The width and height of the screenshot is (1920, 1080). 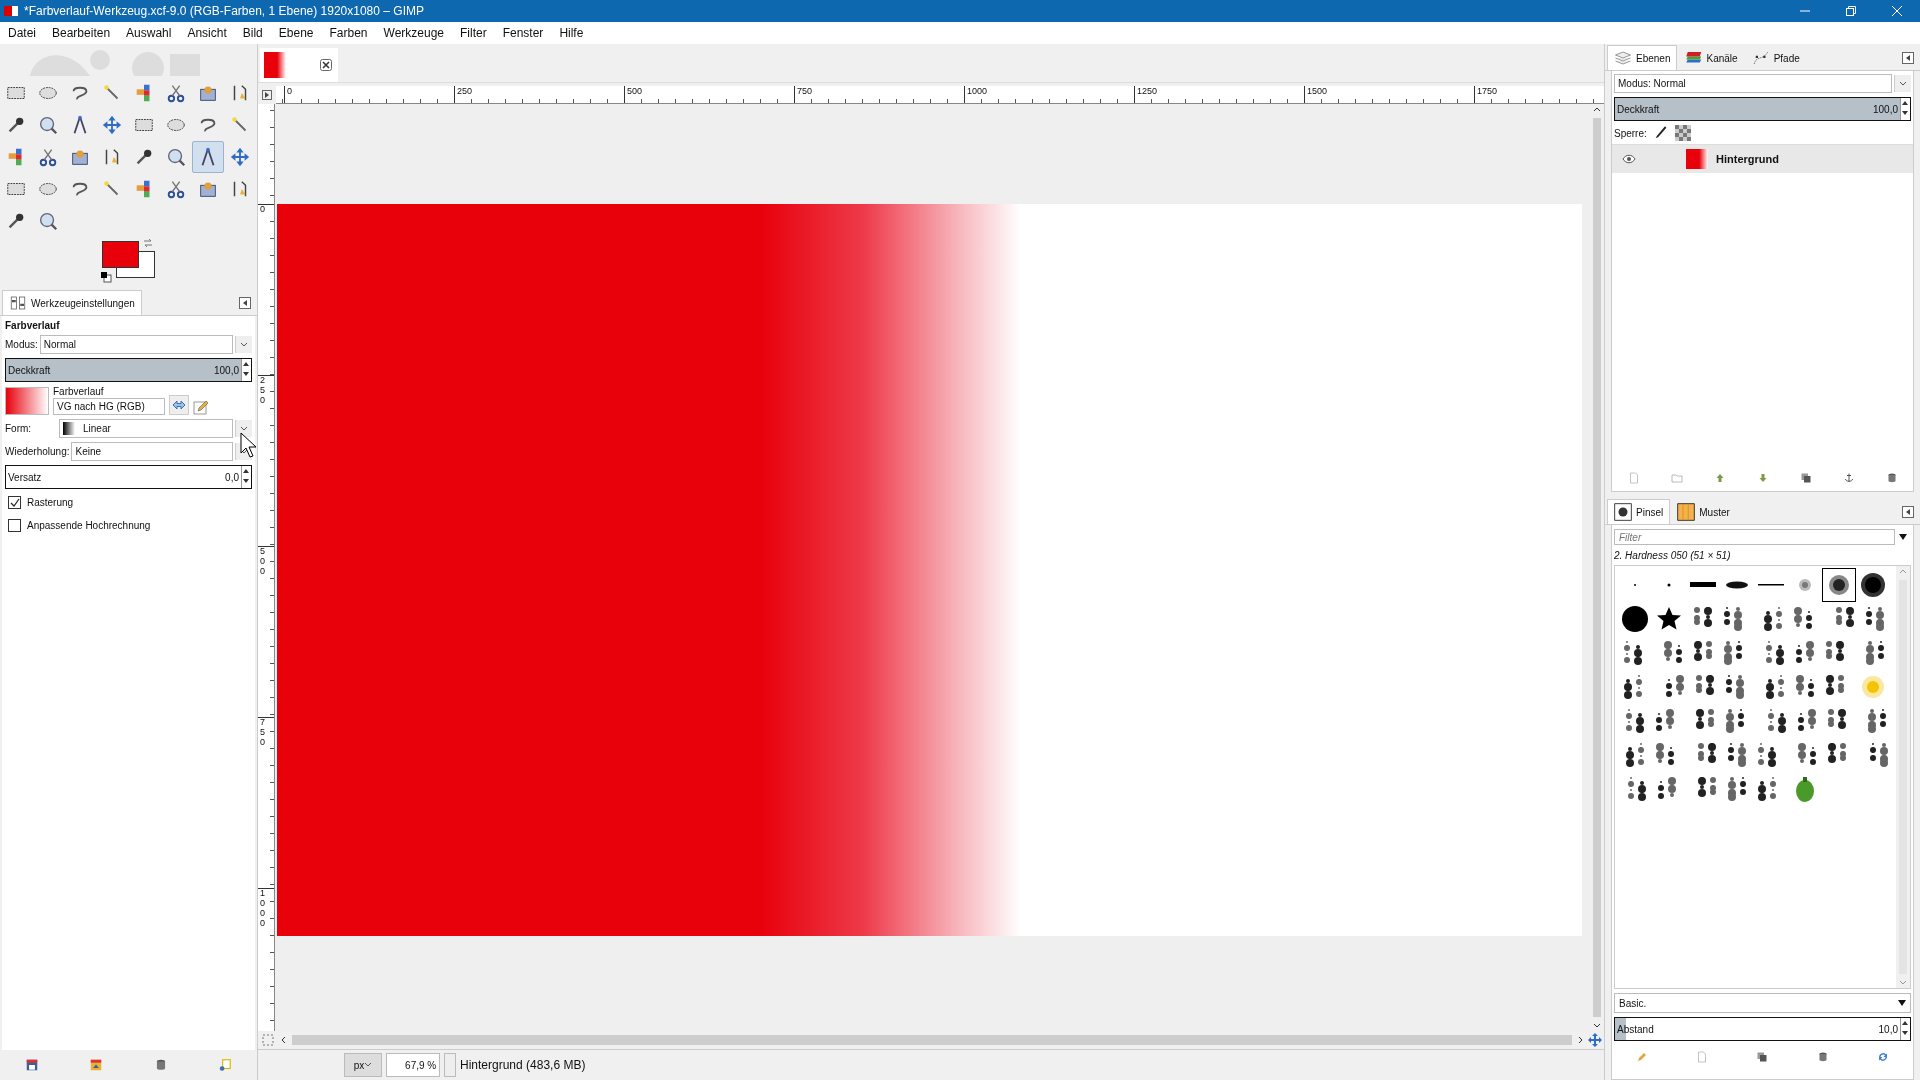 What do you see at coordinates (50, 502) in the screenshot?
I see `checkbox-label: Rasterung` at bounding box center [50, 502].